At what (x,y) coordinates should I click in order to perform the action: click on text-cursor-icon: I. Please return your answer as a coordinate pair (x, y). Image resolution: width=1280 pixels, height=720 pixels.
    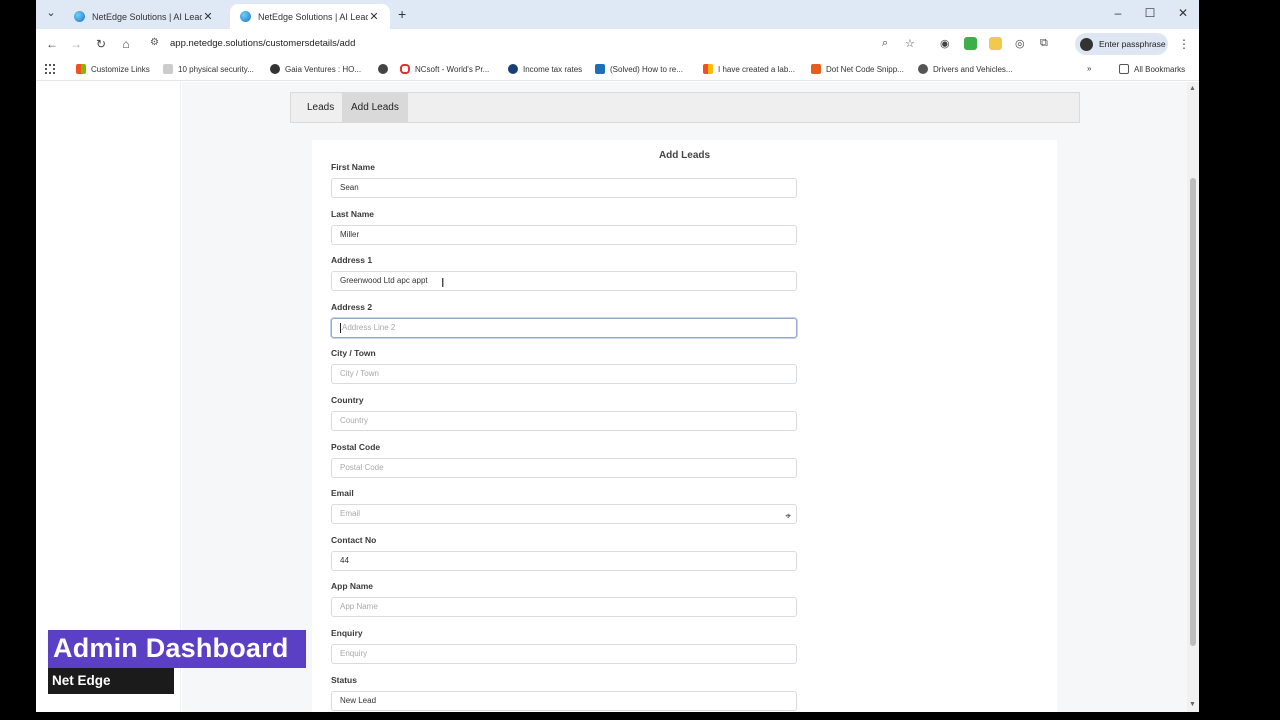
    Looking at the image, I should click on (443, 283).